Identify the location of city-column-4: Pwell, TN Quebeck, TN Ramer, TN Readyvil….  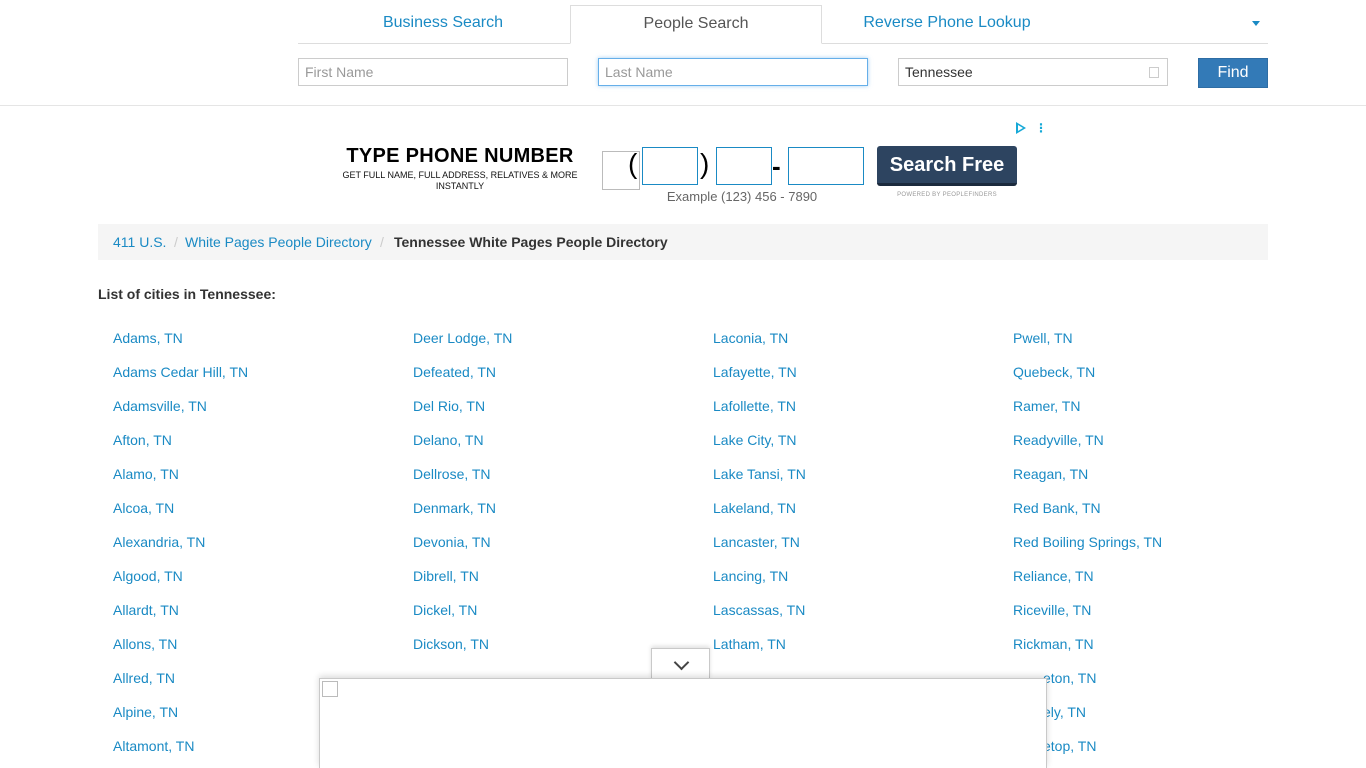
(1158, 542).